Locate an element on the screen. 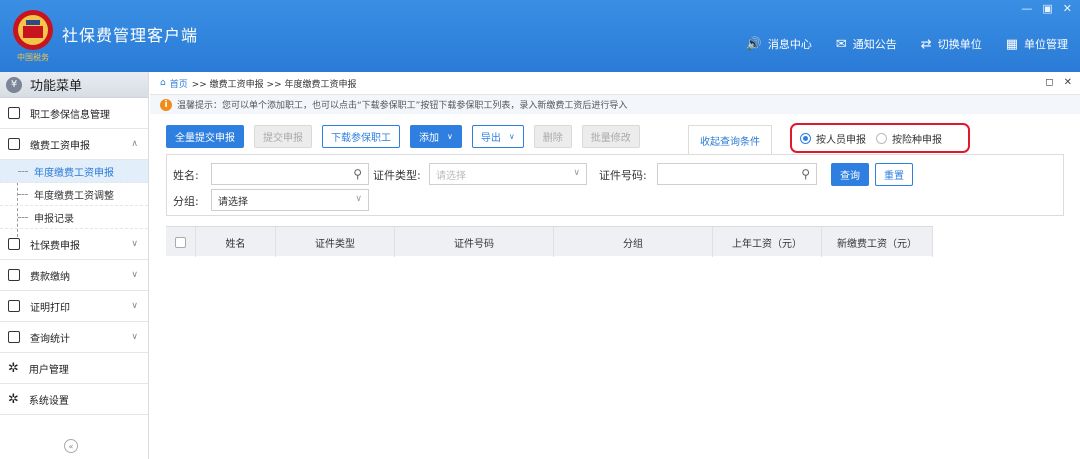 Image resolution: width=1080 pixels, height=459 pixels. declaration-mode-radio-group: 按人员申报 按险种申报 is located at coordinates (880, 138).